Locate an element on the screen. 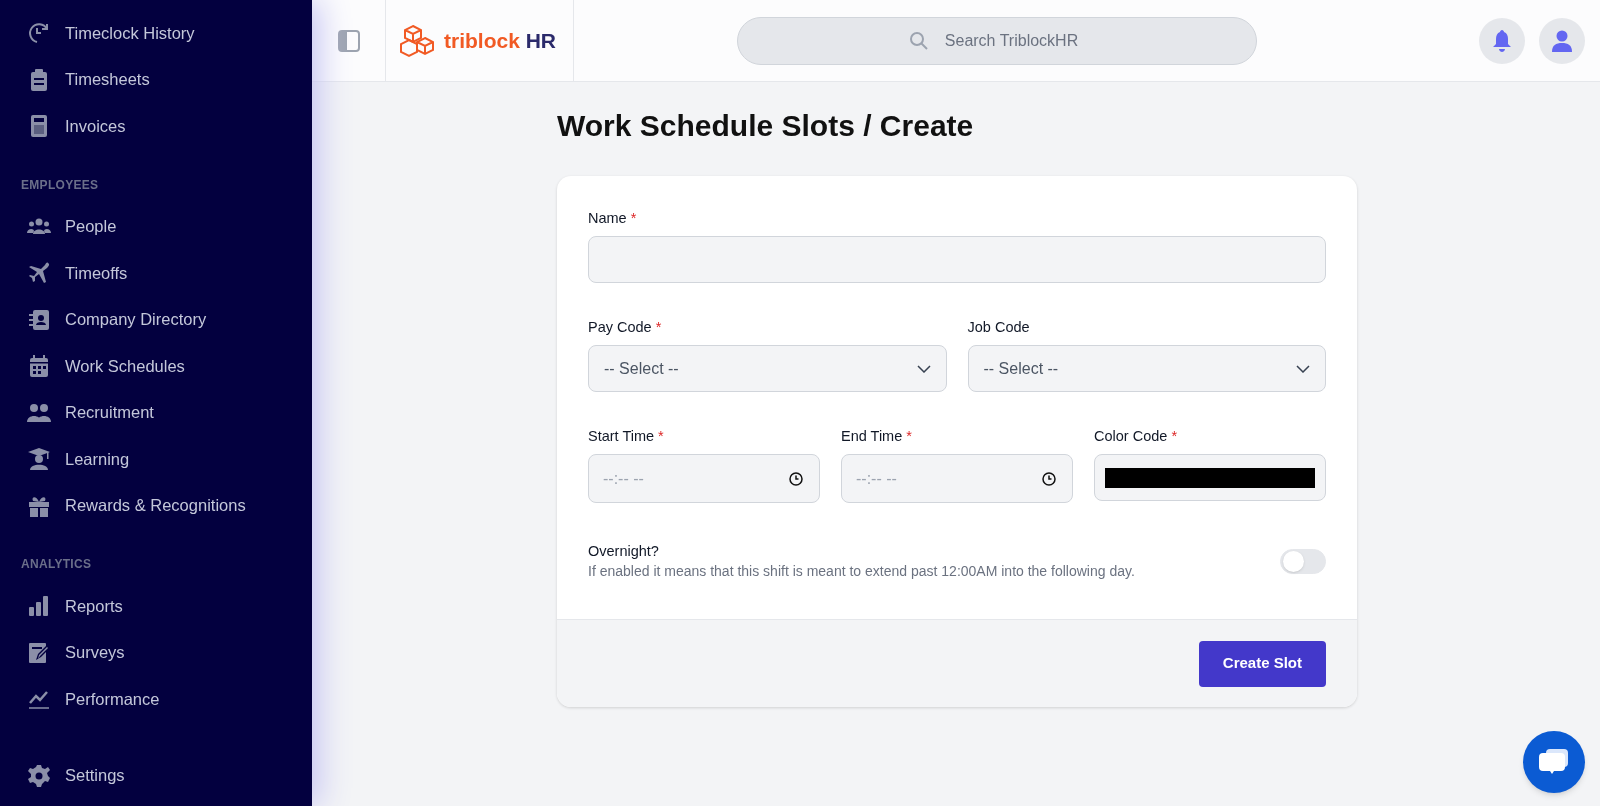 Image resolution: width=1600 pixels, height=806 pixels. section-heading: ANALYTICS is located at coordinates (57, 564).